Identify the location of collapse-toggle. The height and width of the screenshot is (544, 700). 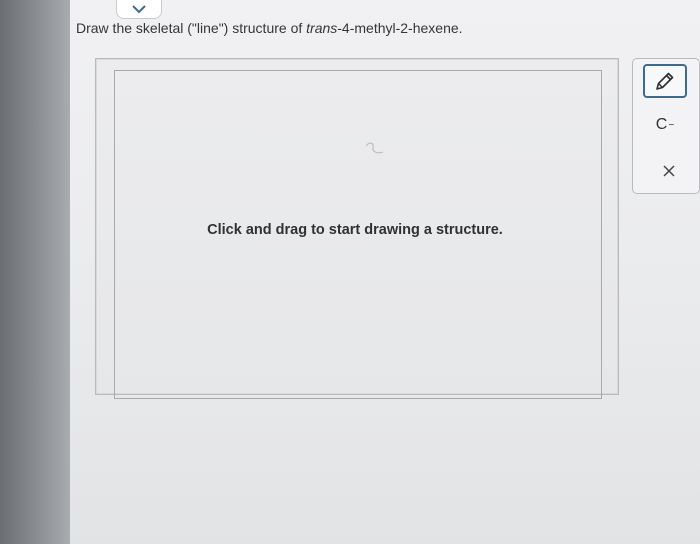
(139, 9).